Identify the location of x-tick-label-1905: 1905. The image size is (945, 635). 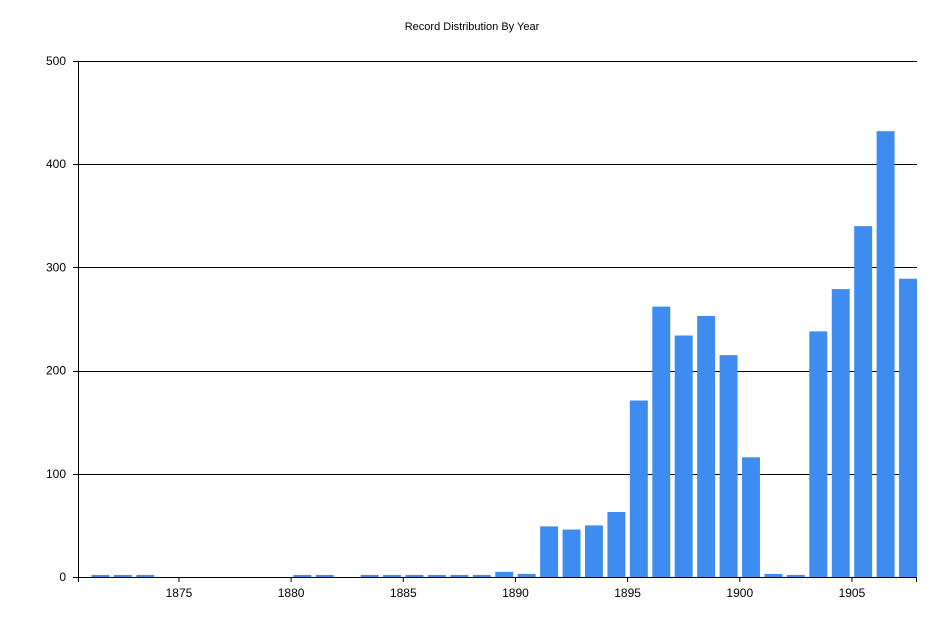
(852, 593).